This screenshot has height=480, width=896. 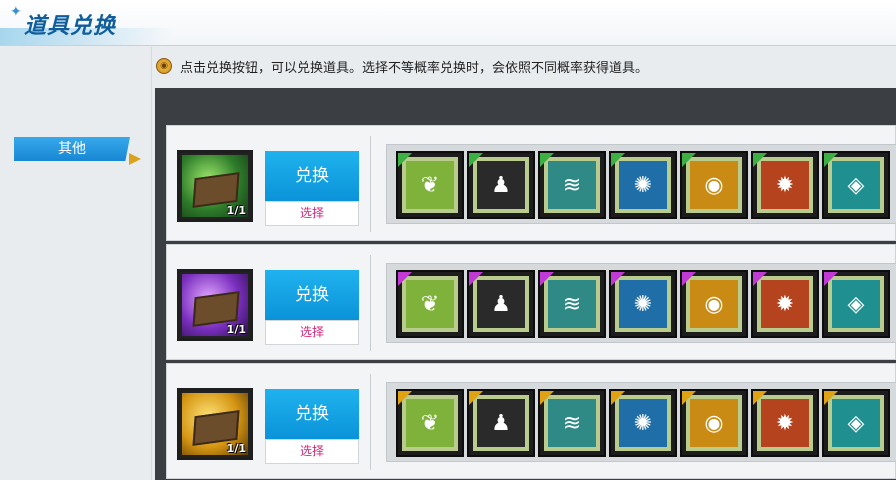 What do you see at coordinates (72, 149) in the screenshot?
I see `tab-other: 其他` at bounding box center [72, 149].